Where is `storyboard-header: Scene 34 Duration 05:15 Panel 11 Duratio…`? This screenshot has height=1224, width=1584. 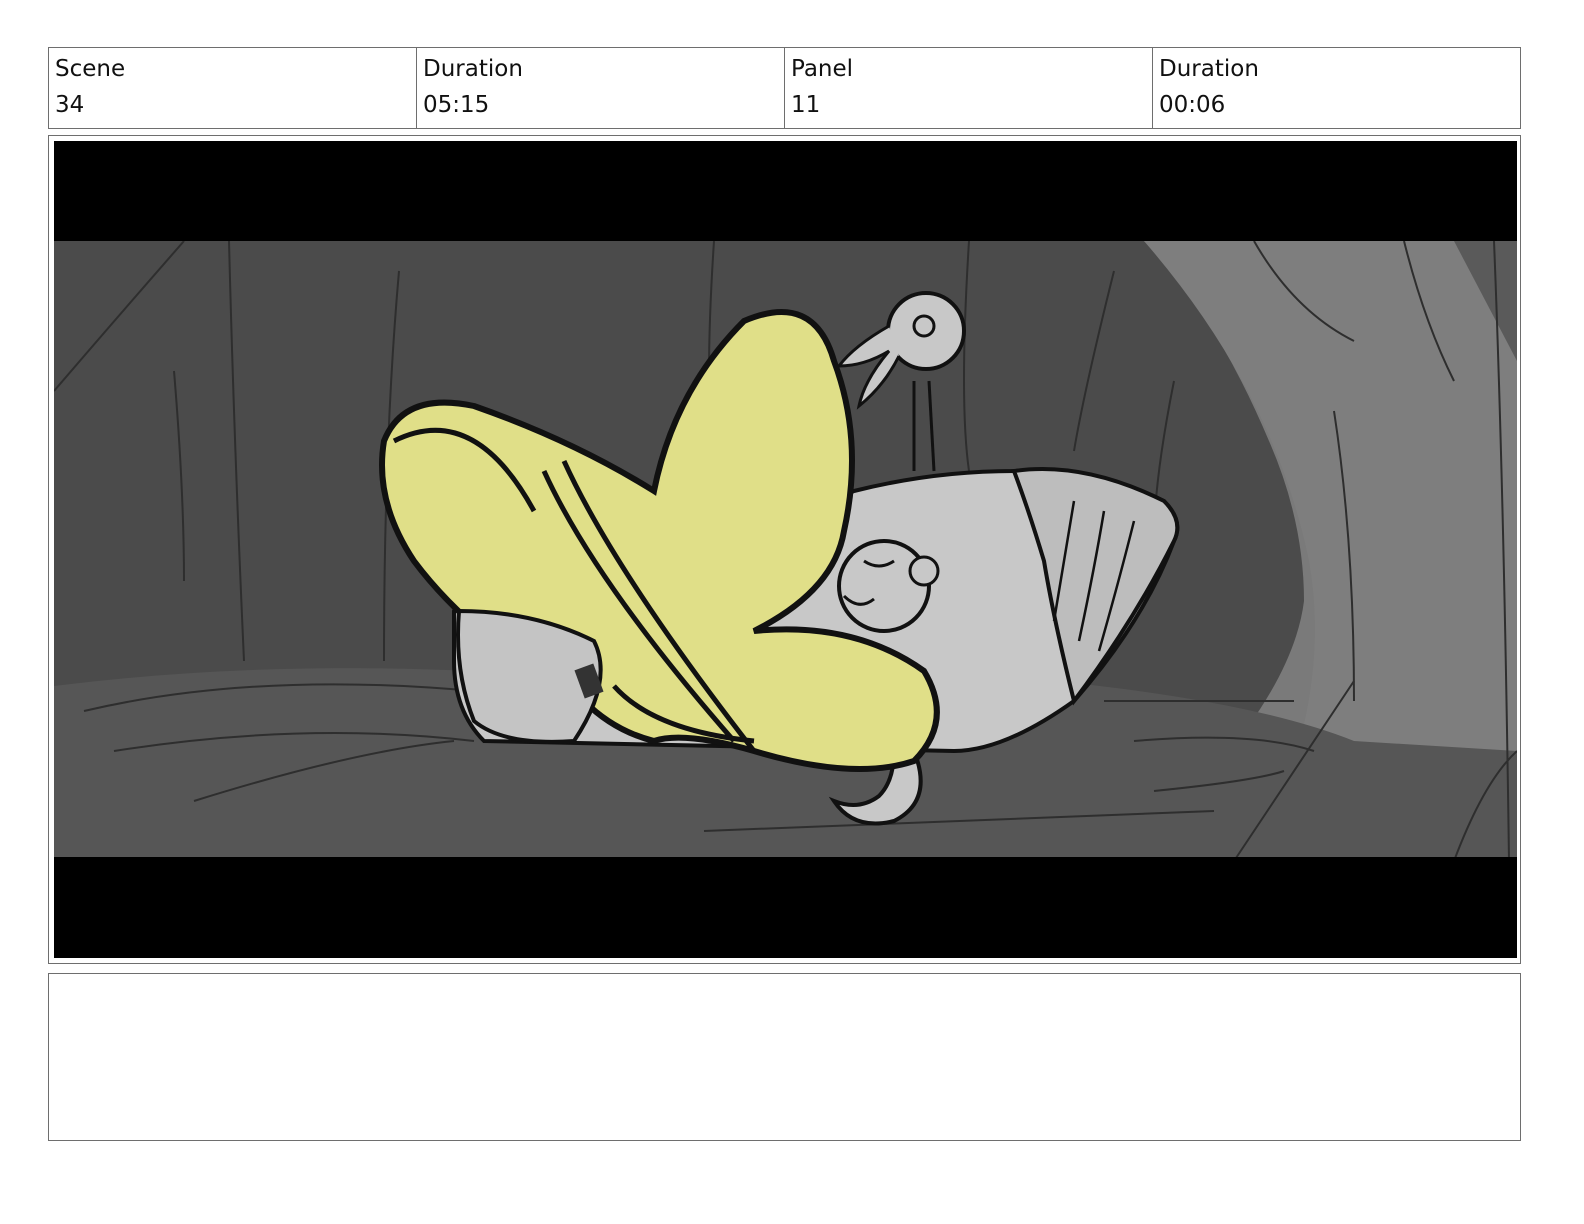
storyboard-header: Scene 34 Duration 05:15 Panel 11 Duratio… is located at coordinates (784, 88).